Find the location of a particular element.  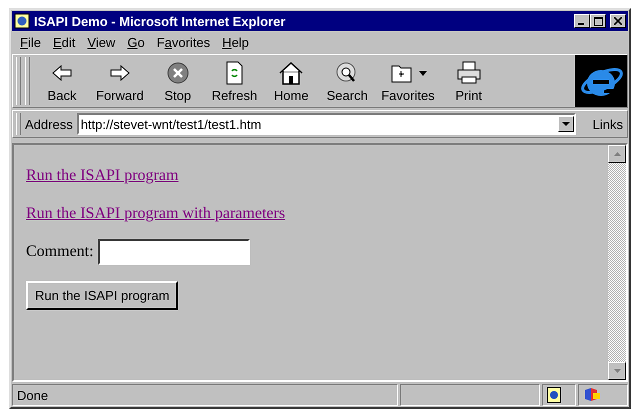

link: Run the ISAPI program is located at coordinates (102, 176).